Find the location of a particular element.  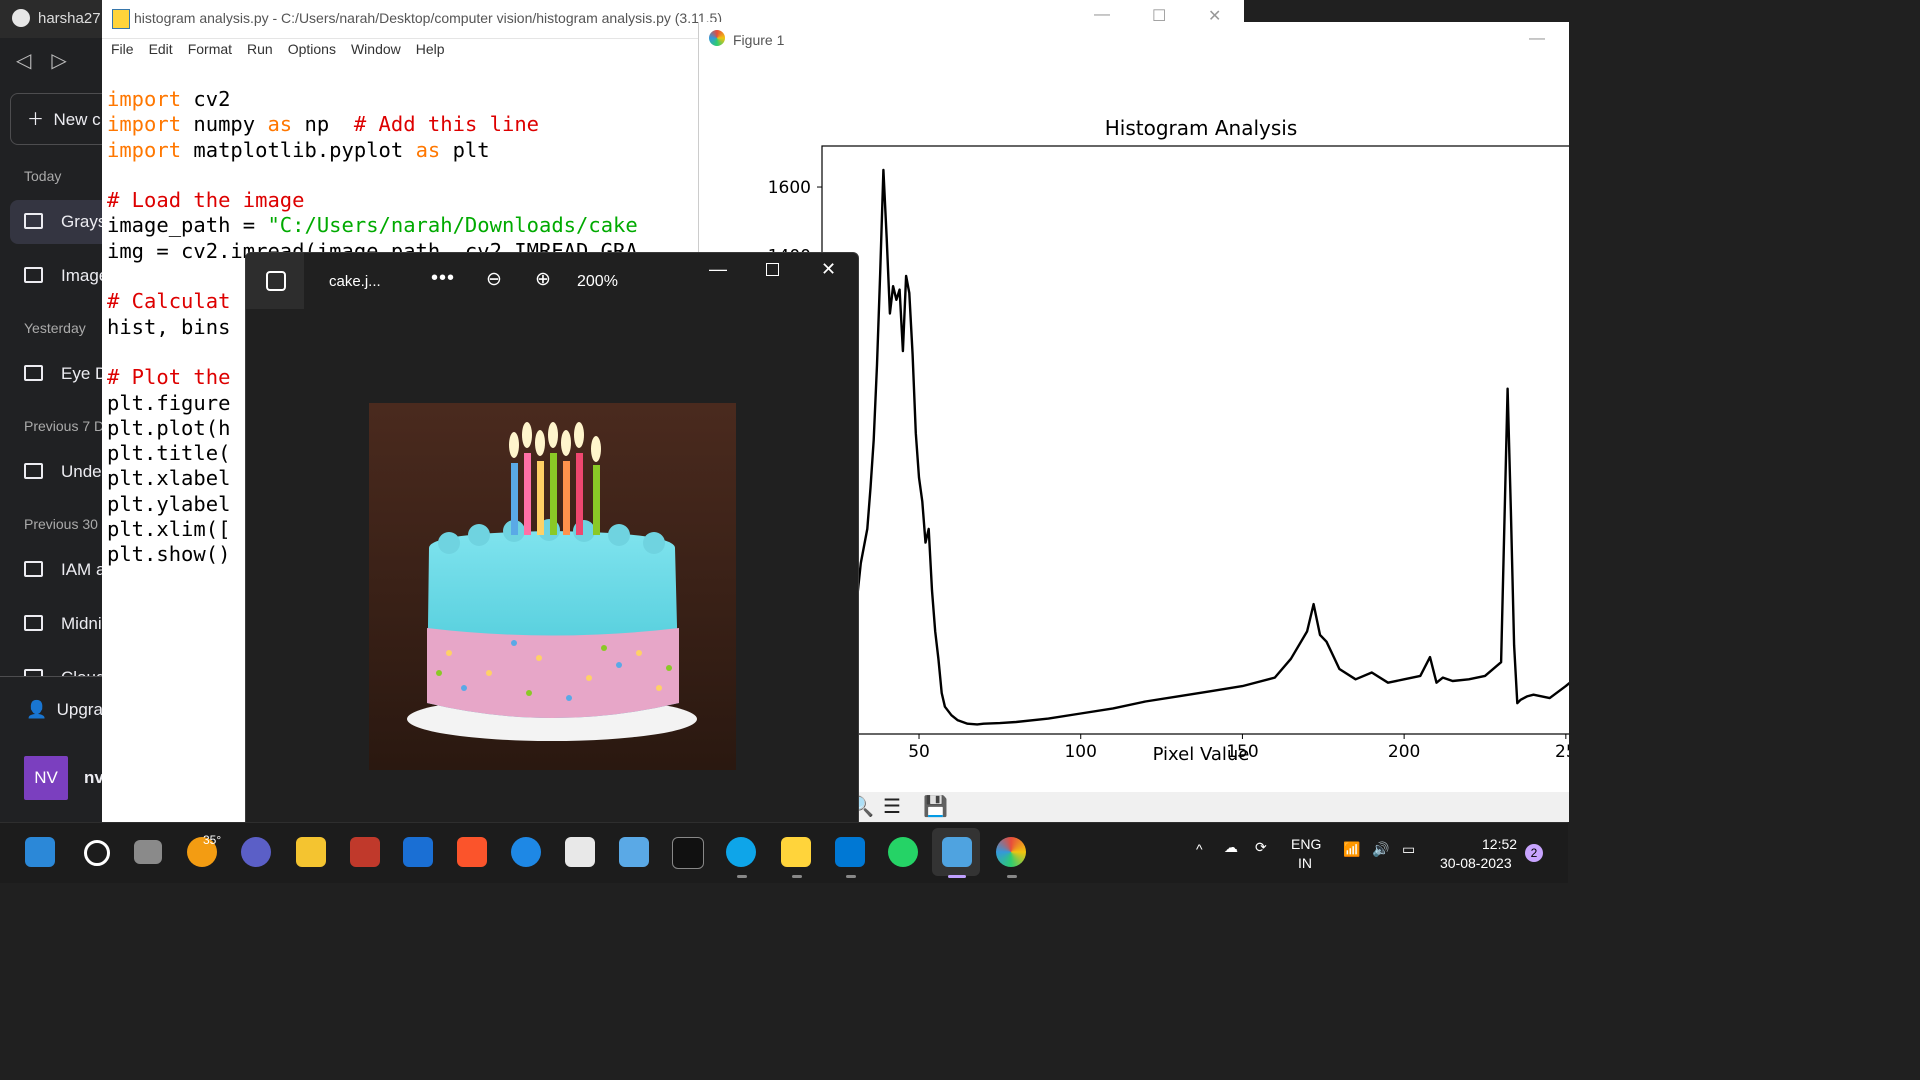

photos-titlebar: cake.j... ••• ⊖ ⊕ 200% — ✕ is located at coordinates (552, 281).